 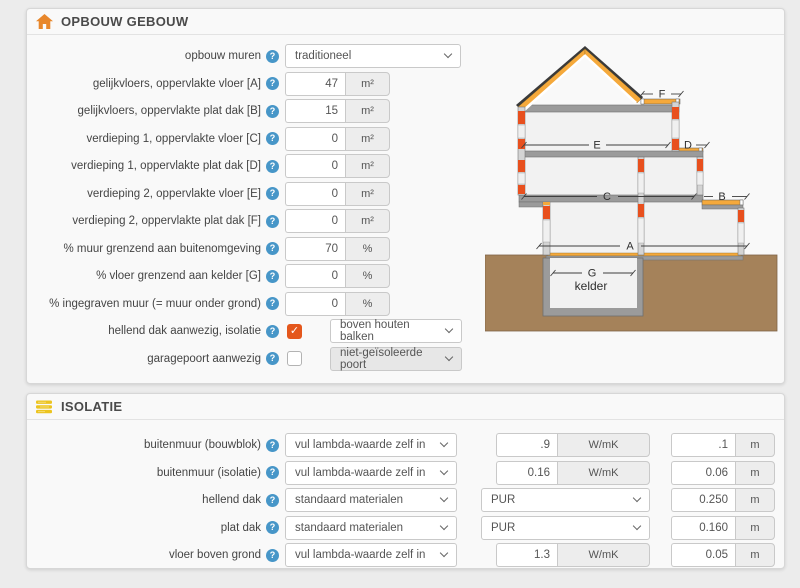 What do you see at coordinates (315, 248) in the screenshot?
I see `pct-muur-buiten-input` at bounding box center [315, 248].